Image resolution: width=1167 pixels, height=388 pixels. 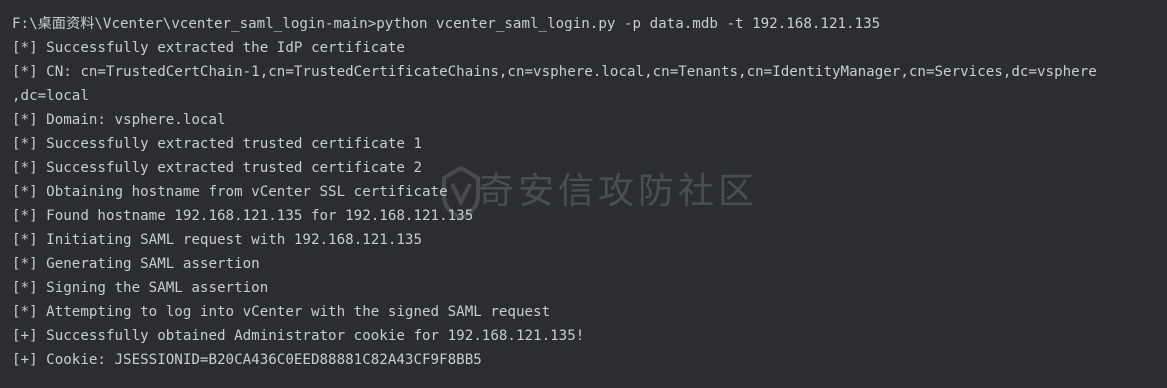 I want to click on output-line: [*] Generating SAML assertion, so click(x=136, y=264).